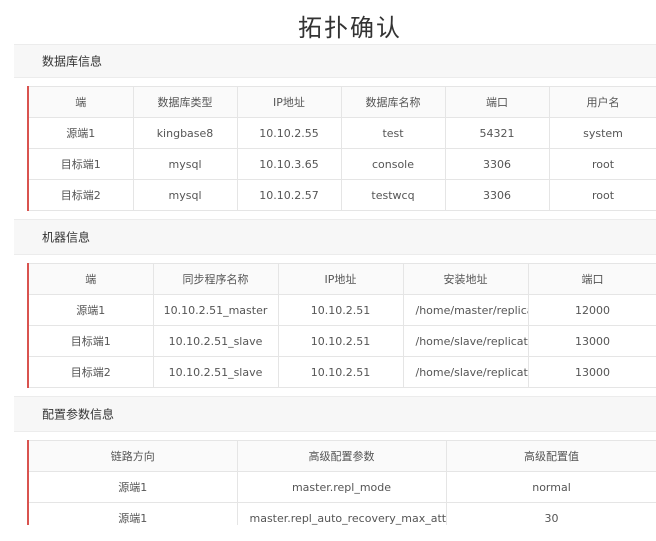 The image size is (656, 541). I want to click on table-header-row: 端 同步程序名称 IP地址 安装地址 端口, so click(341, 279).